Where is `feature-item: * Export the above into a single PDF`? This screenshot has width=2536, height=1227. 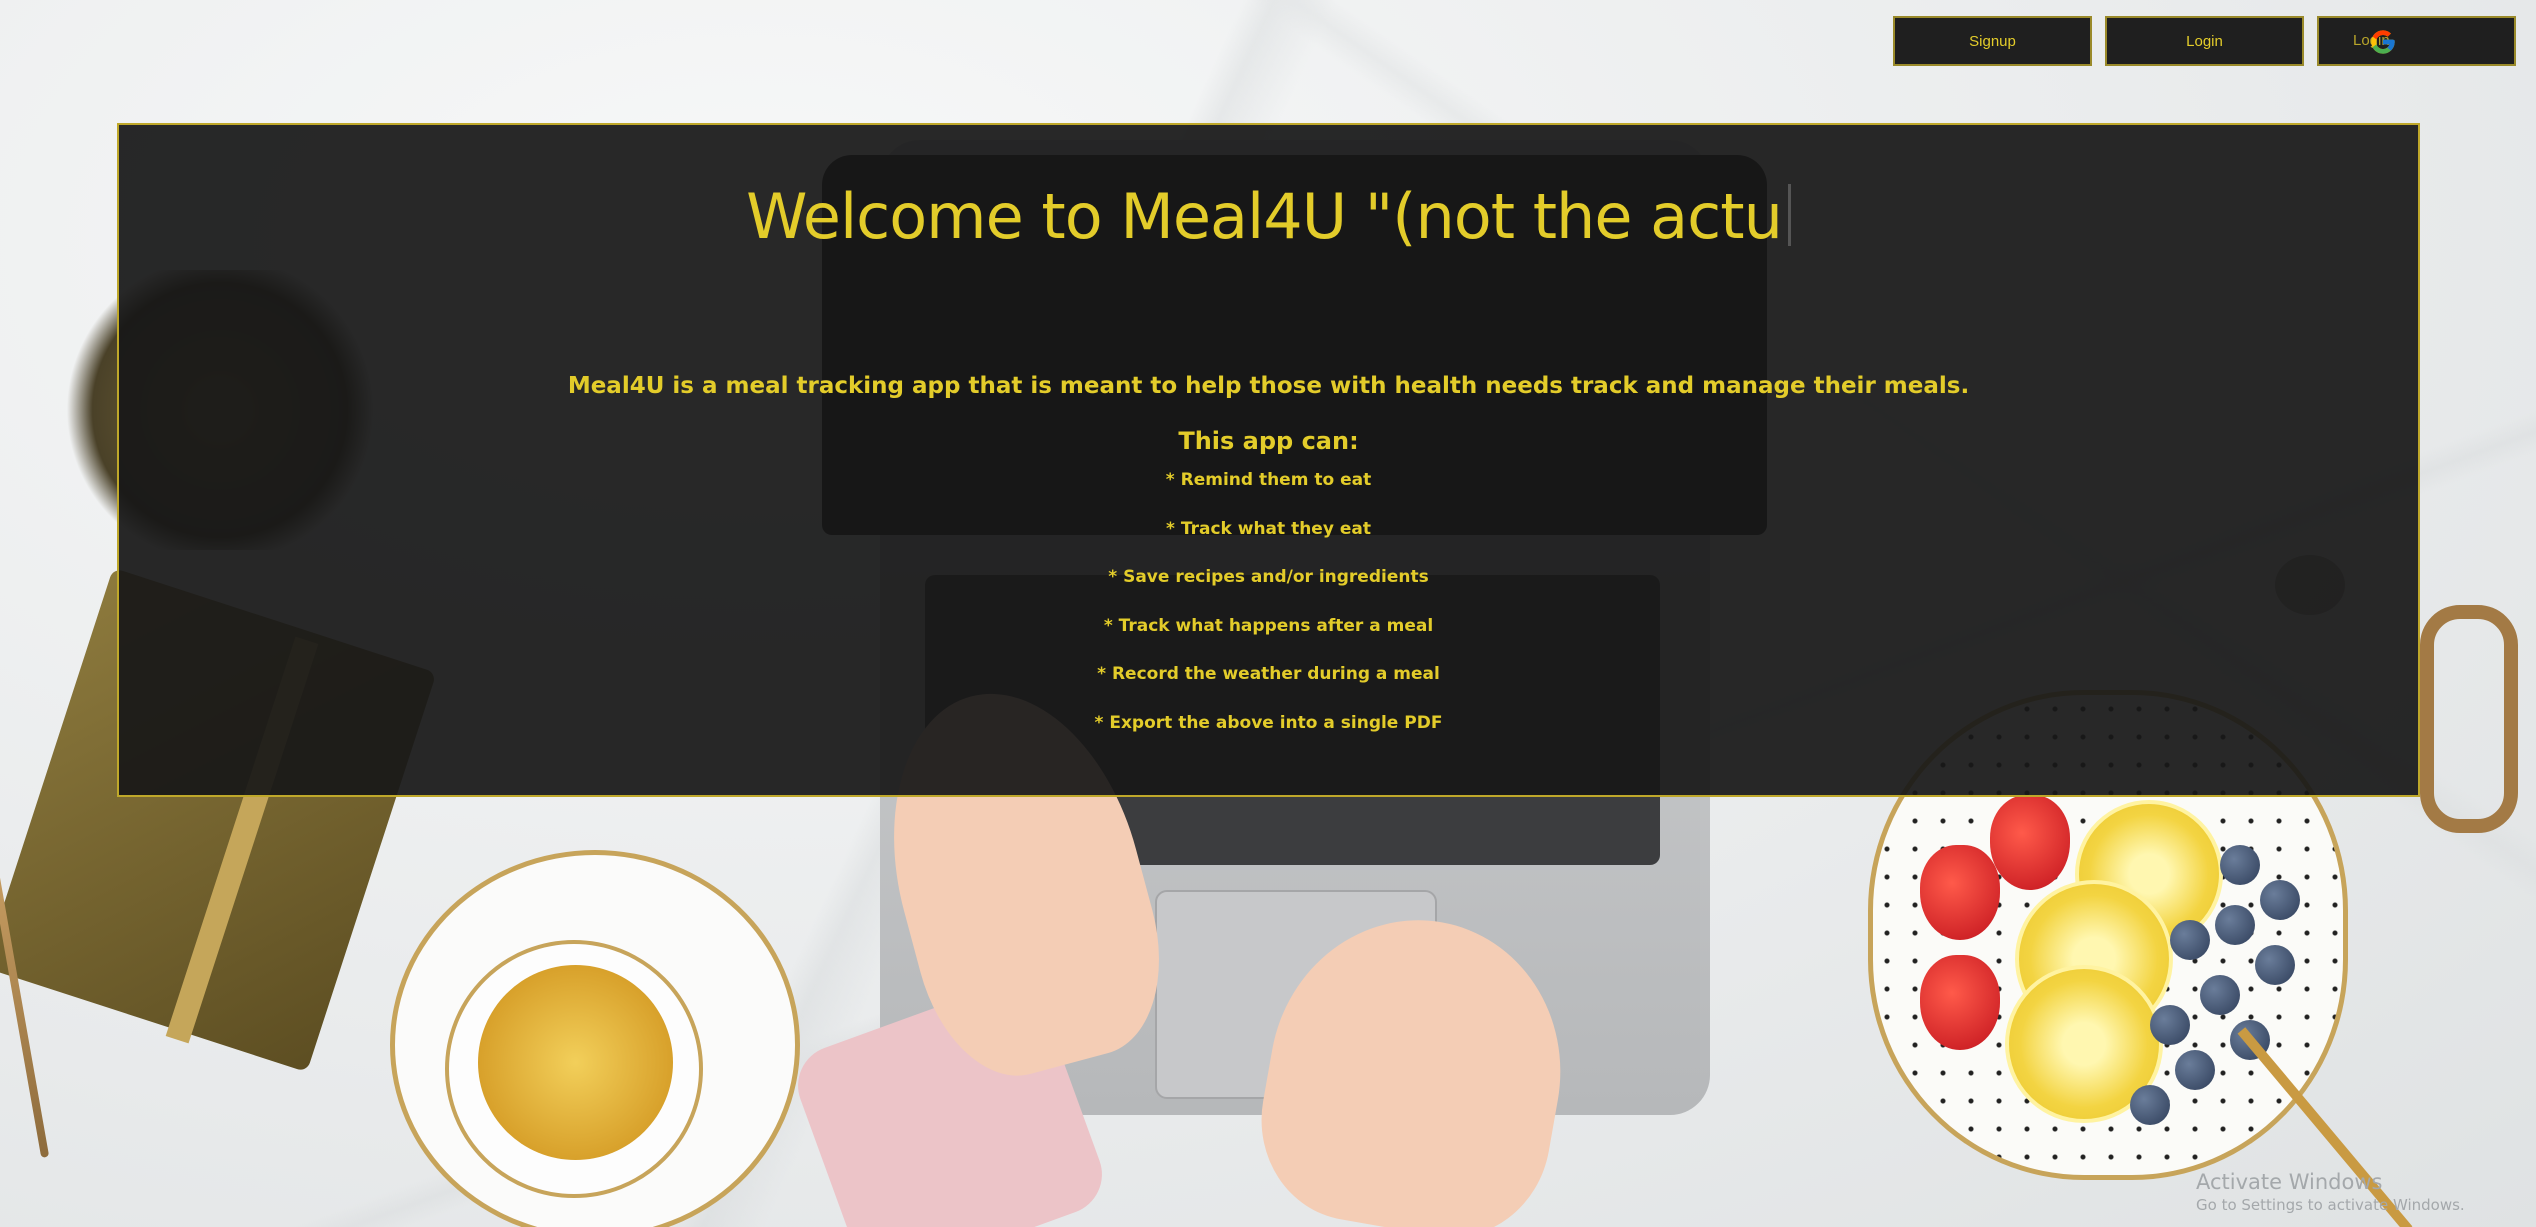
feature-item: * Export the above into a single PDF is located at coordinates (1268, 722).